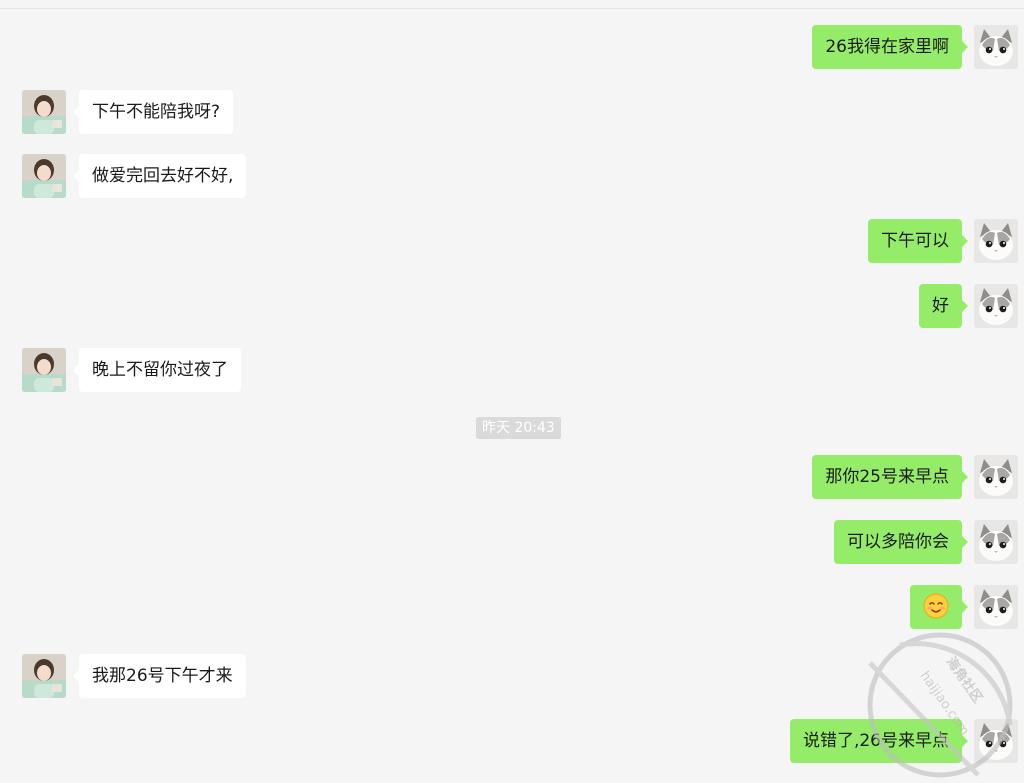 This screenshot has width=1024, height=783. Describe the element at coordinates (887, 477) in the screenshot. I see `message-text: 那你25号来早点` at that location.